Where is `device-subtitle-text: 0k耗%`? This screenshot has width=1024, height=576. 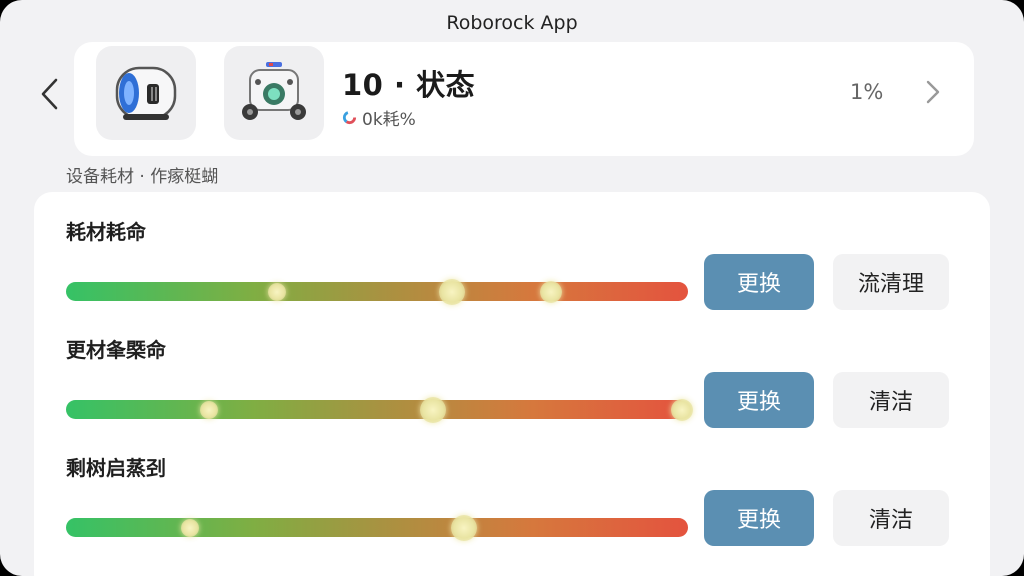
device-subtitle-text: 0k耗% is located at coordinates (389, 120).